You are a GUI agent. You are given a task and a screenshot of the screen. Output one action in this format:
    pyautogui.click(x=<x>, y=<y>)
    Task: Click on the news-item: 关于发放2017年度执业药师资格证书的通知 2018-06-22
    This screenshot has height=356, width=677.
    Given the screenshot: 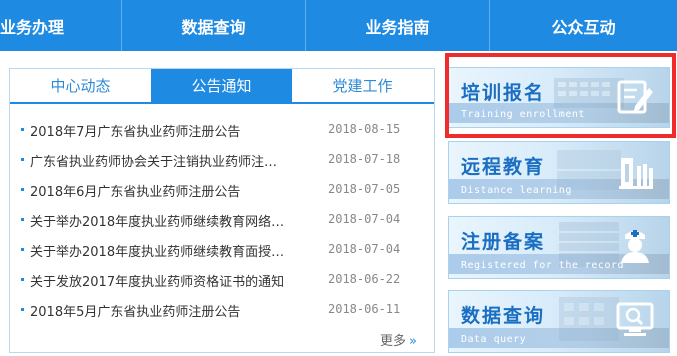 What is the action you would take?
    pyautogui.click(x=222, y=280)
    